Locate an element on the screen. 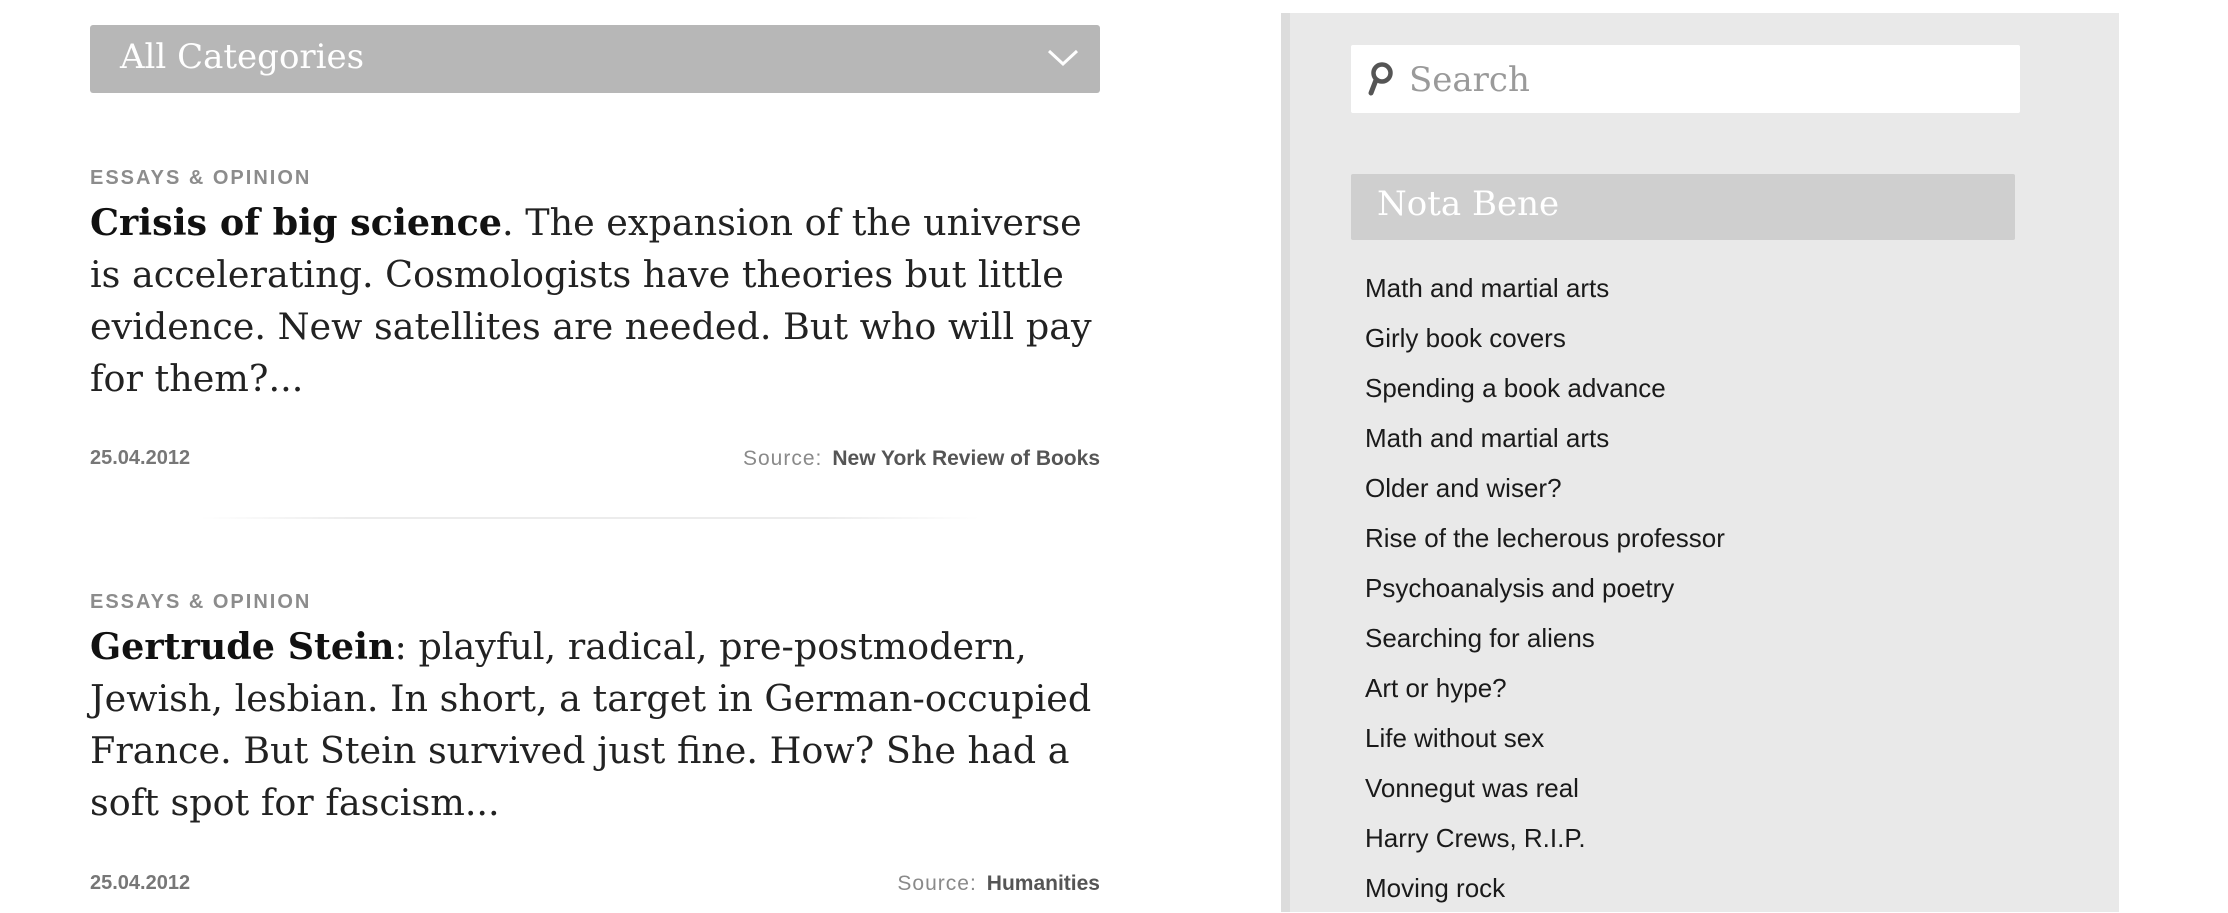  source-link: New York Review of Books is located at coordinates (966, 458).